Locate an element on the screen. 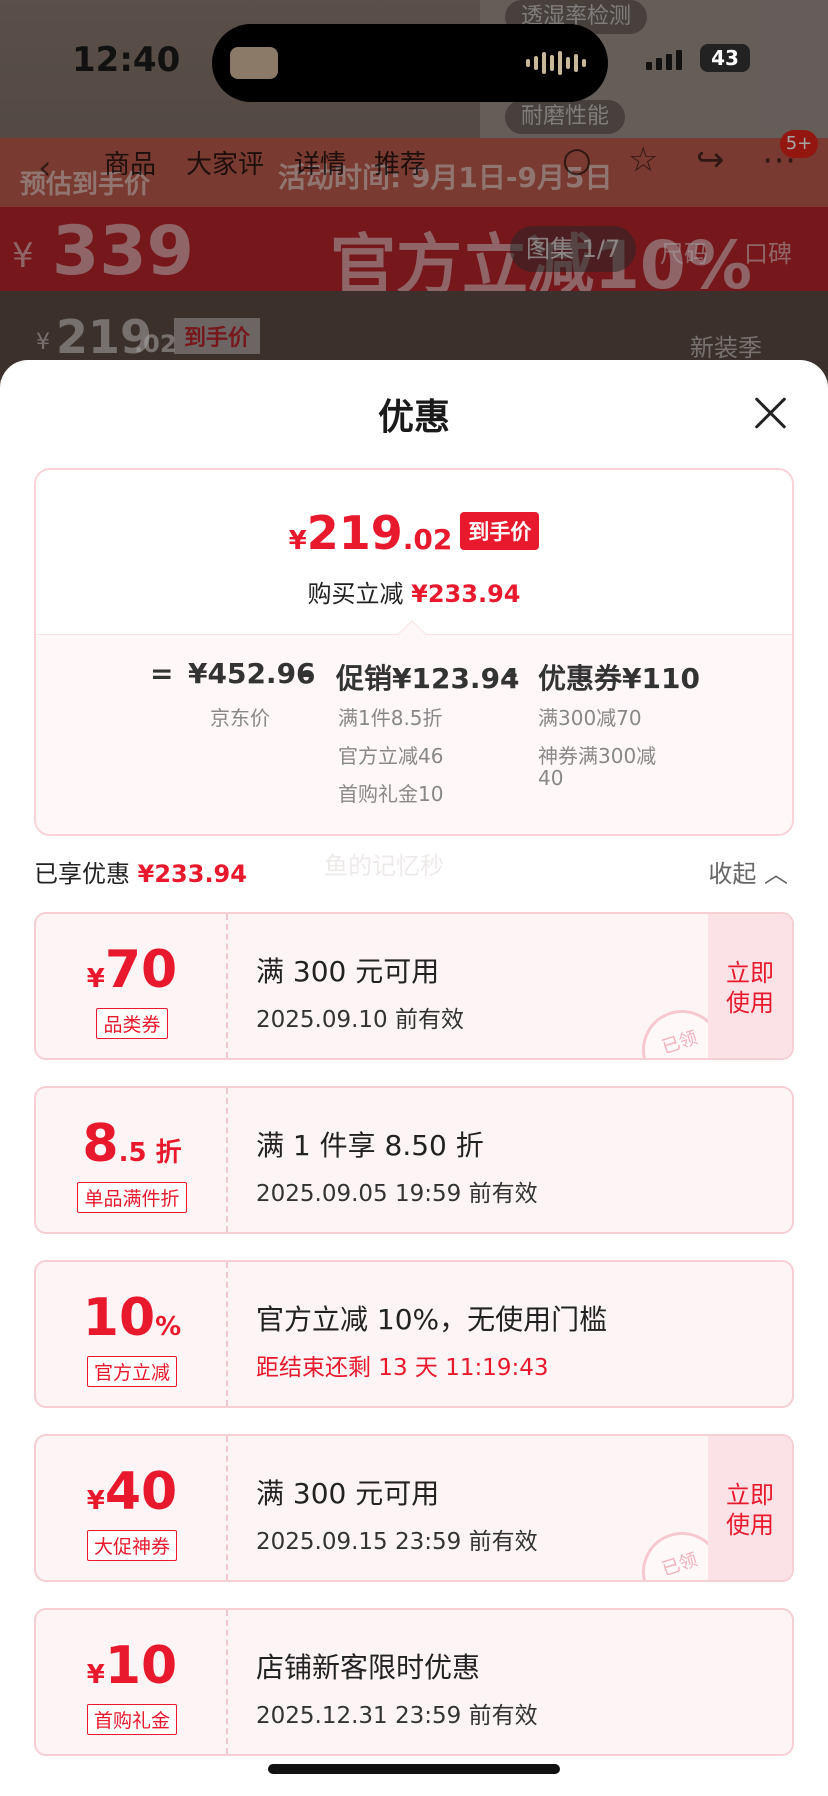 The height and width of the screenshot is (1796, 828). reduce-line: 购买立减 ¥233.94 is located at coordinates (414, 591).